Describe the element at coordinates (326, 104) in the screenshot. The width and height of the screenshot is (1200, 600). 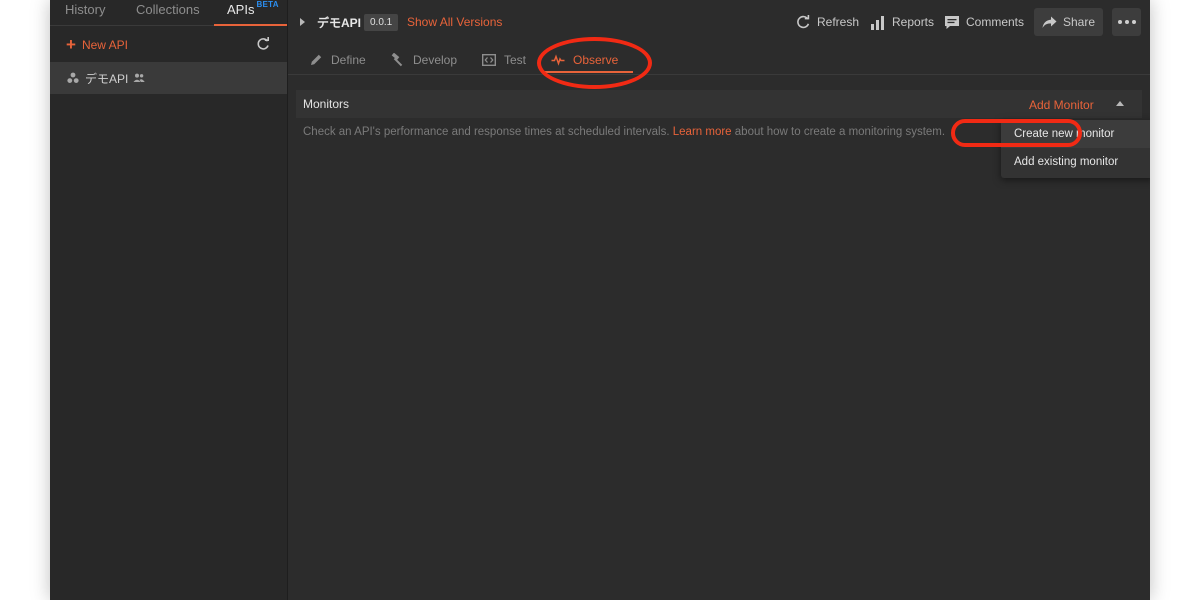
I see `monitors-title: Monitors` at that location.